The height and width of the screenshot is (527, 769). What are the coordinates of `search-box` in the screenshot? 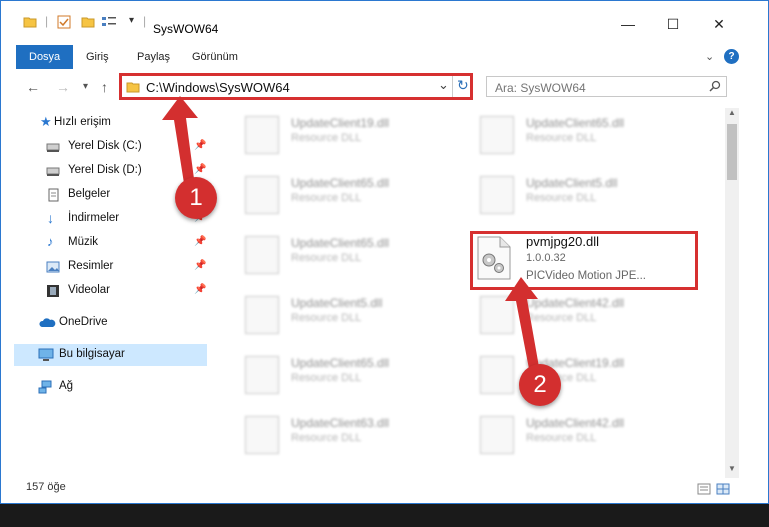 It's located at (606, 86).